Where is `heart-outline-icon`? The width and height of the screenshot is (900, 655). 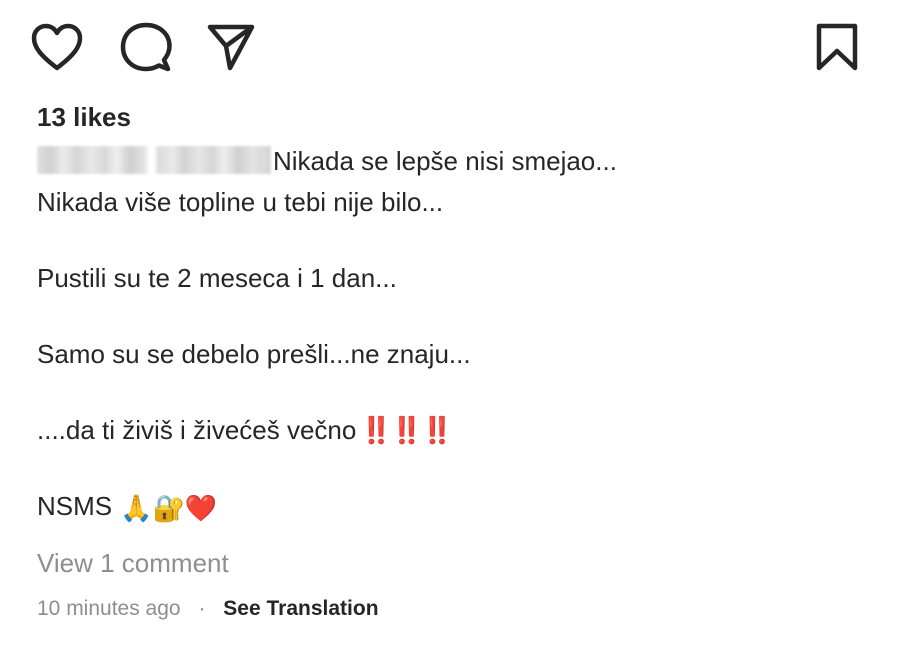
heart-outline-icon is located at coordinates (57, 47).